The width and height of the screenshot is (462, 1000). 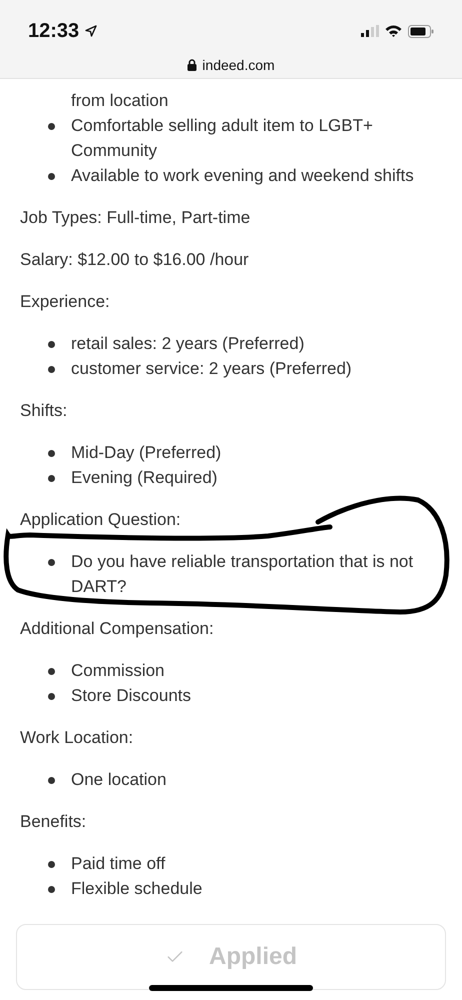 What do you see at coordinates (77, 738) in the screenshot?
I see `section-heading: Work Location:` at bounding box center [77, 738].